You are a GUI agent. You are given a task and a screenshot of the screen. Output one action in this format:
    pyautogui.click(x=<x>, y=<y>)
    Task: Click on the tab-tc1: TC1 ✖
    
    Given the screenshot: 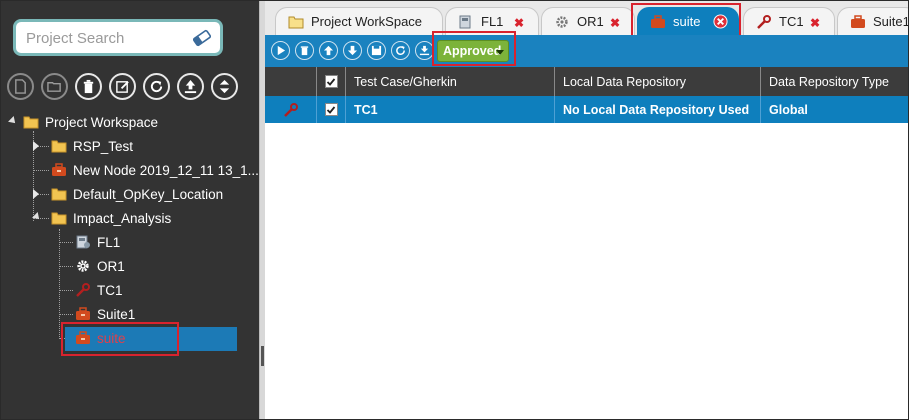 What is the action you would take?
    pyautogui.click(x=789, y=21)
    